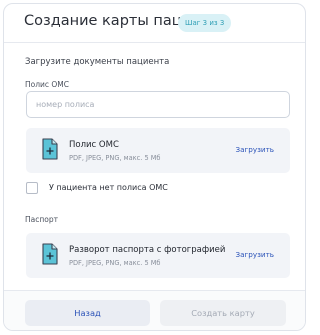 This screenshot has width=320, height=335. Describe the element at coordinates (154, 310) in the screenshot. I see `dialog-footer: Назад Создать карту` at that location.